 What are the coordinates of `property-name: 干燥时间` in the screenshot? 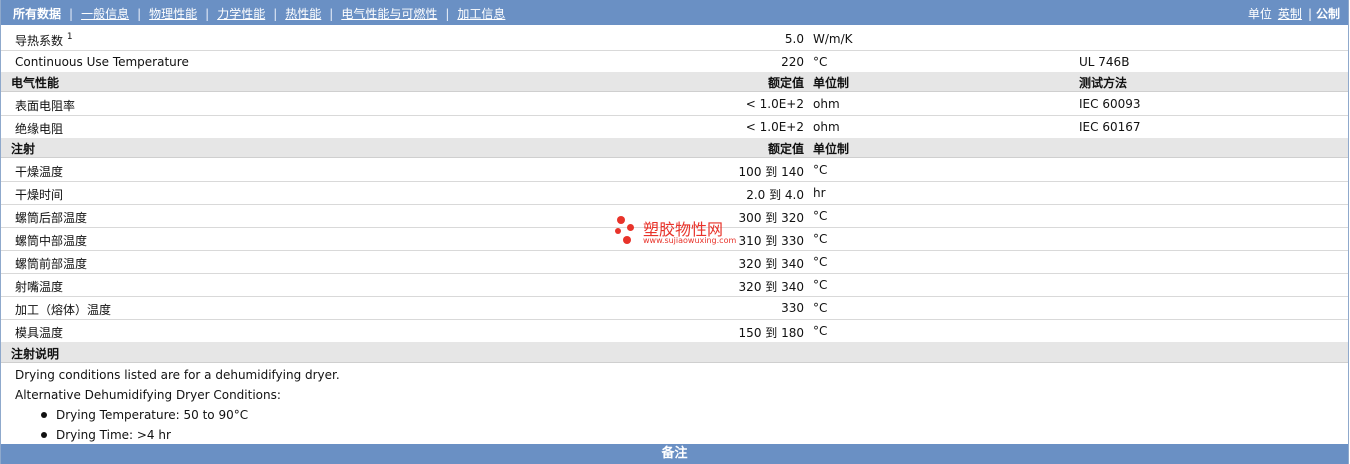 It's located at (39, 195).